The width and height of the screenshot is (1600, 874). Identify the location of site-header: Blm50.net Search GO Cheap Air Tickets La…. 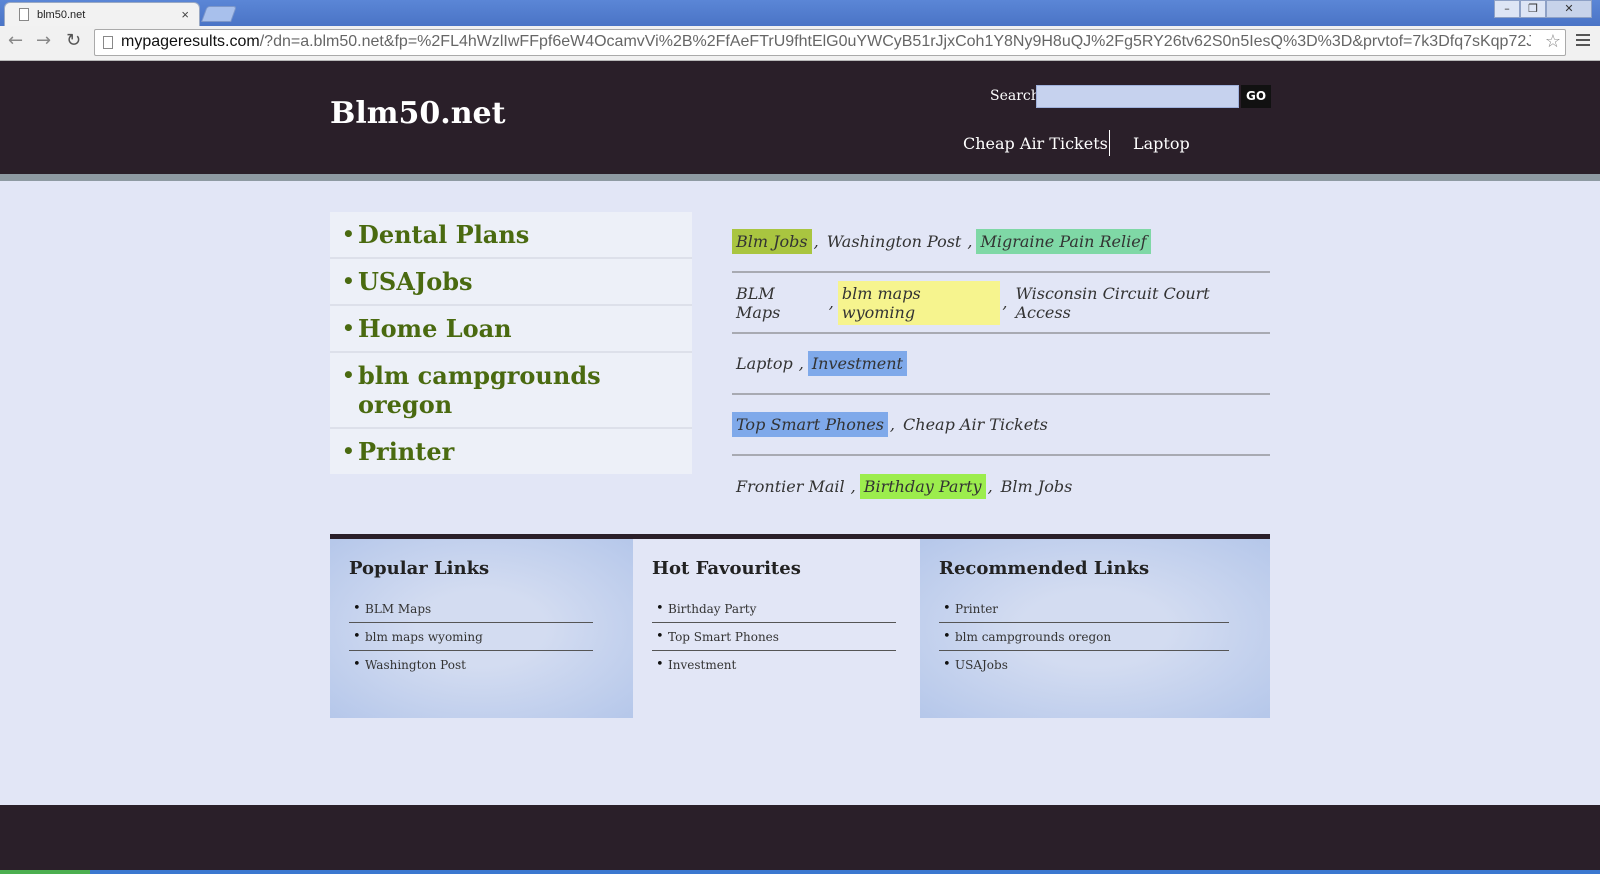
(800, 117).